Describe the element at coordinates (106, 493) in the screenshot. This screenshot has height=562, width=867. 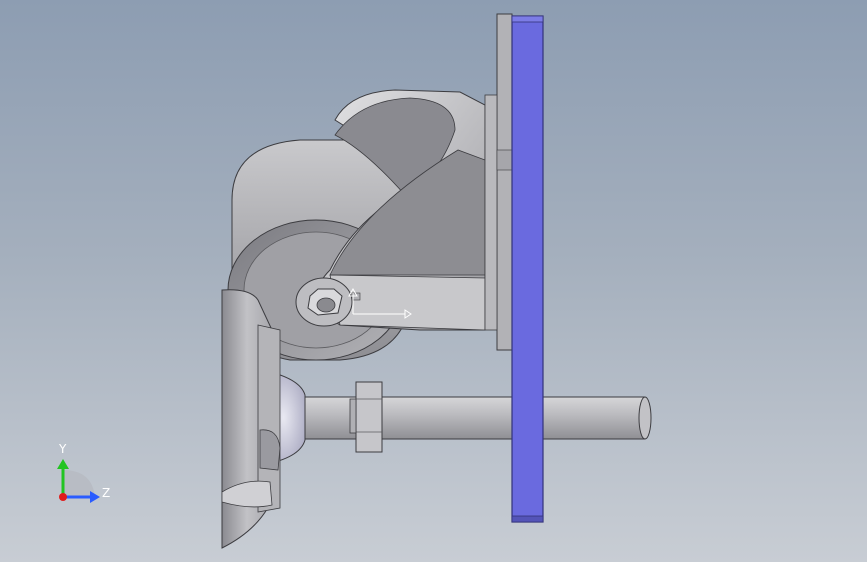
I see `z-axis-label: Z` at that location.